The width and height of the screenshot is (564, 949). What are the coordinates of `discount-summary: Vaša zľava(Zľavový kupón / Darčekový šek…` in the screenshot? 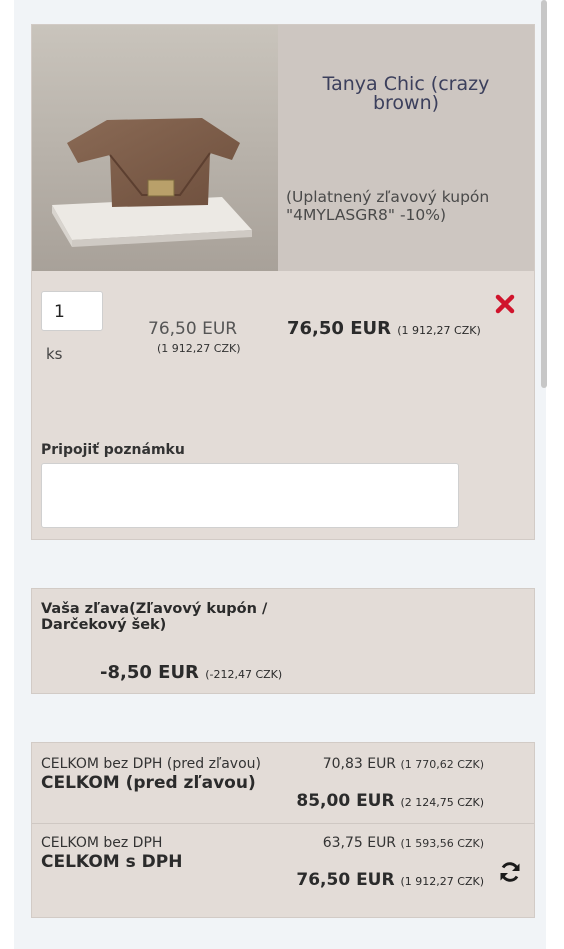 It's located at (283, 641).